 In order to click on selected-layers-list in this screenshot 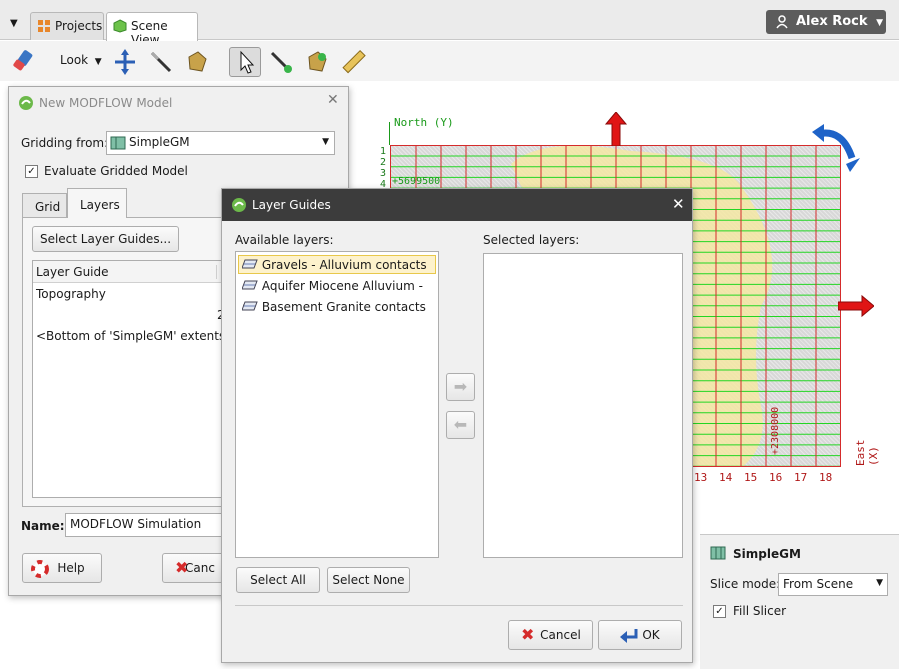, I will do `click(583, 405)`.